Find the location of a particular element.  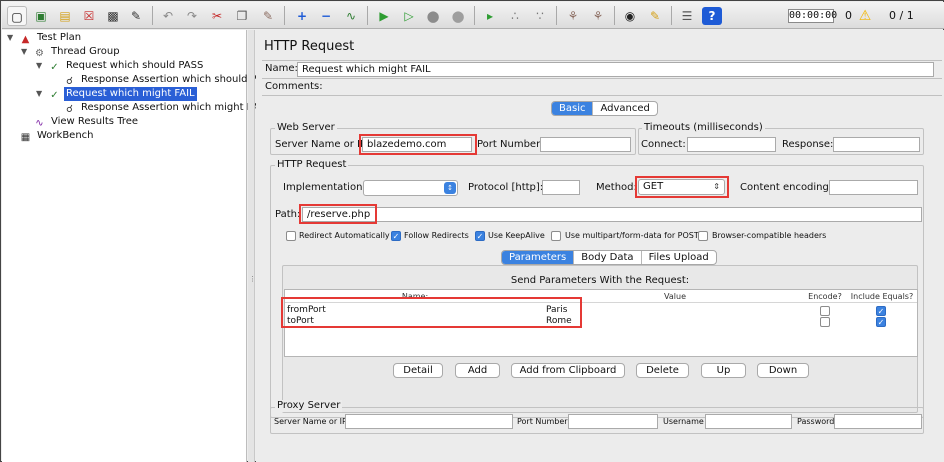

proxy-port-label: Port Number: is located at coordinates (544, 421).